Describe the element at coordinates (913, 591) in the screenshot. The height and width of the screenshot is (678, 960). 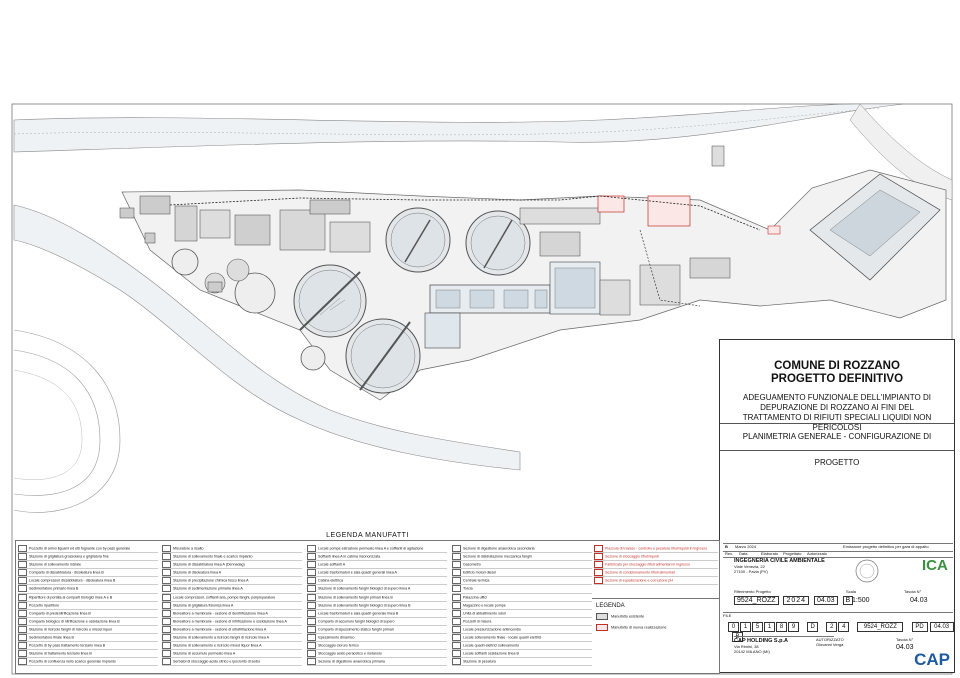
I see `tavola-label: Tavola N°` at that location.